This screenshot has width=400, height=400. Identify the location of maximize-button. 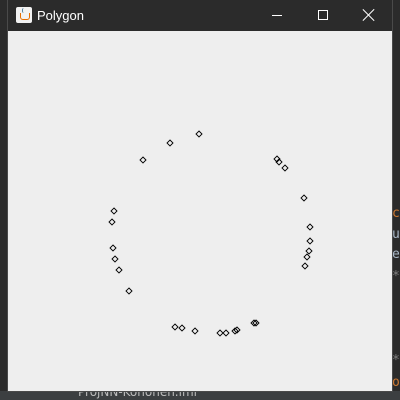
(323, 15).